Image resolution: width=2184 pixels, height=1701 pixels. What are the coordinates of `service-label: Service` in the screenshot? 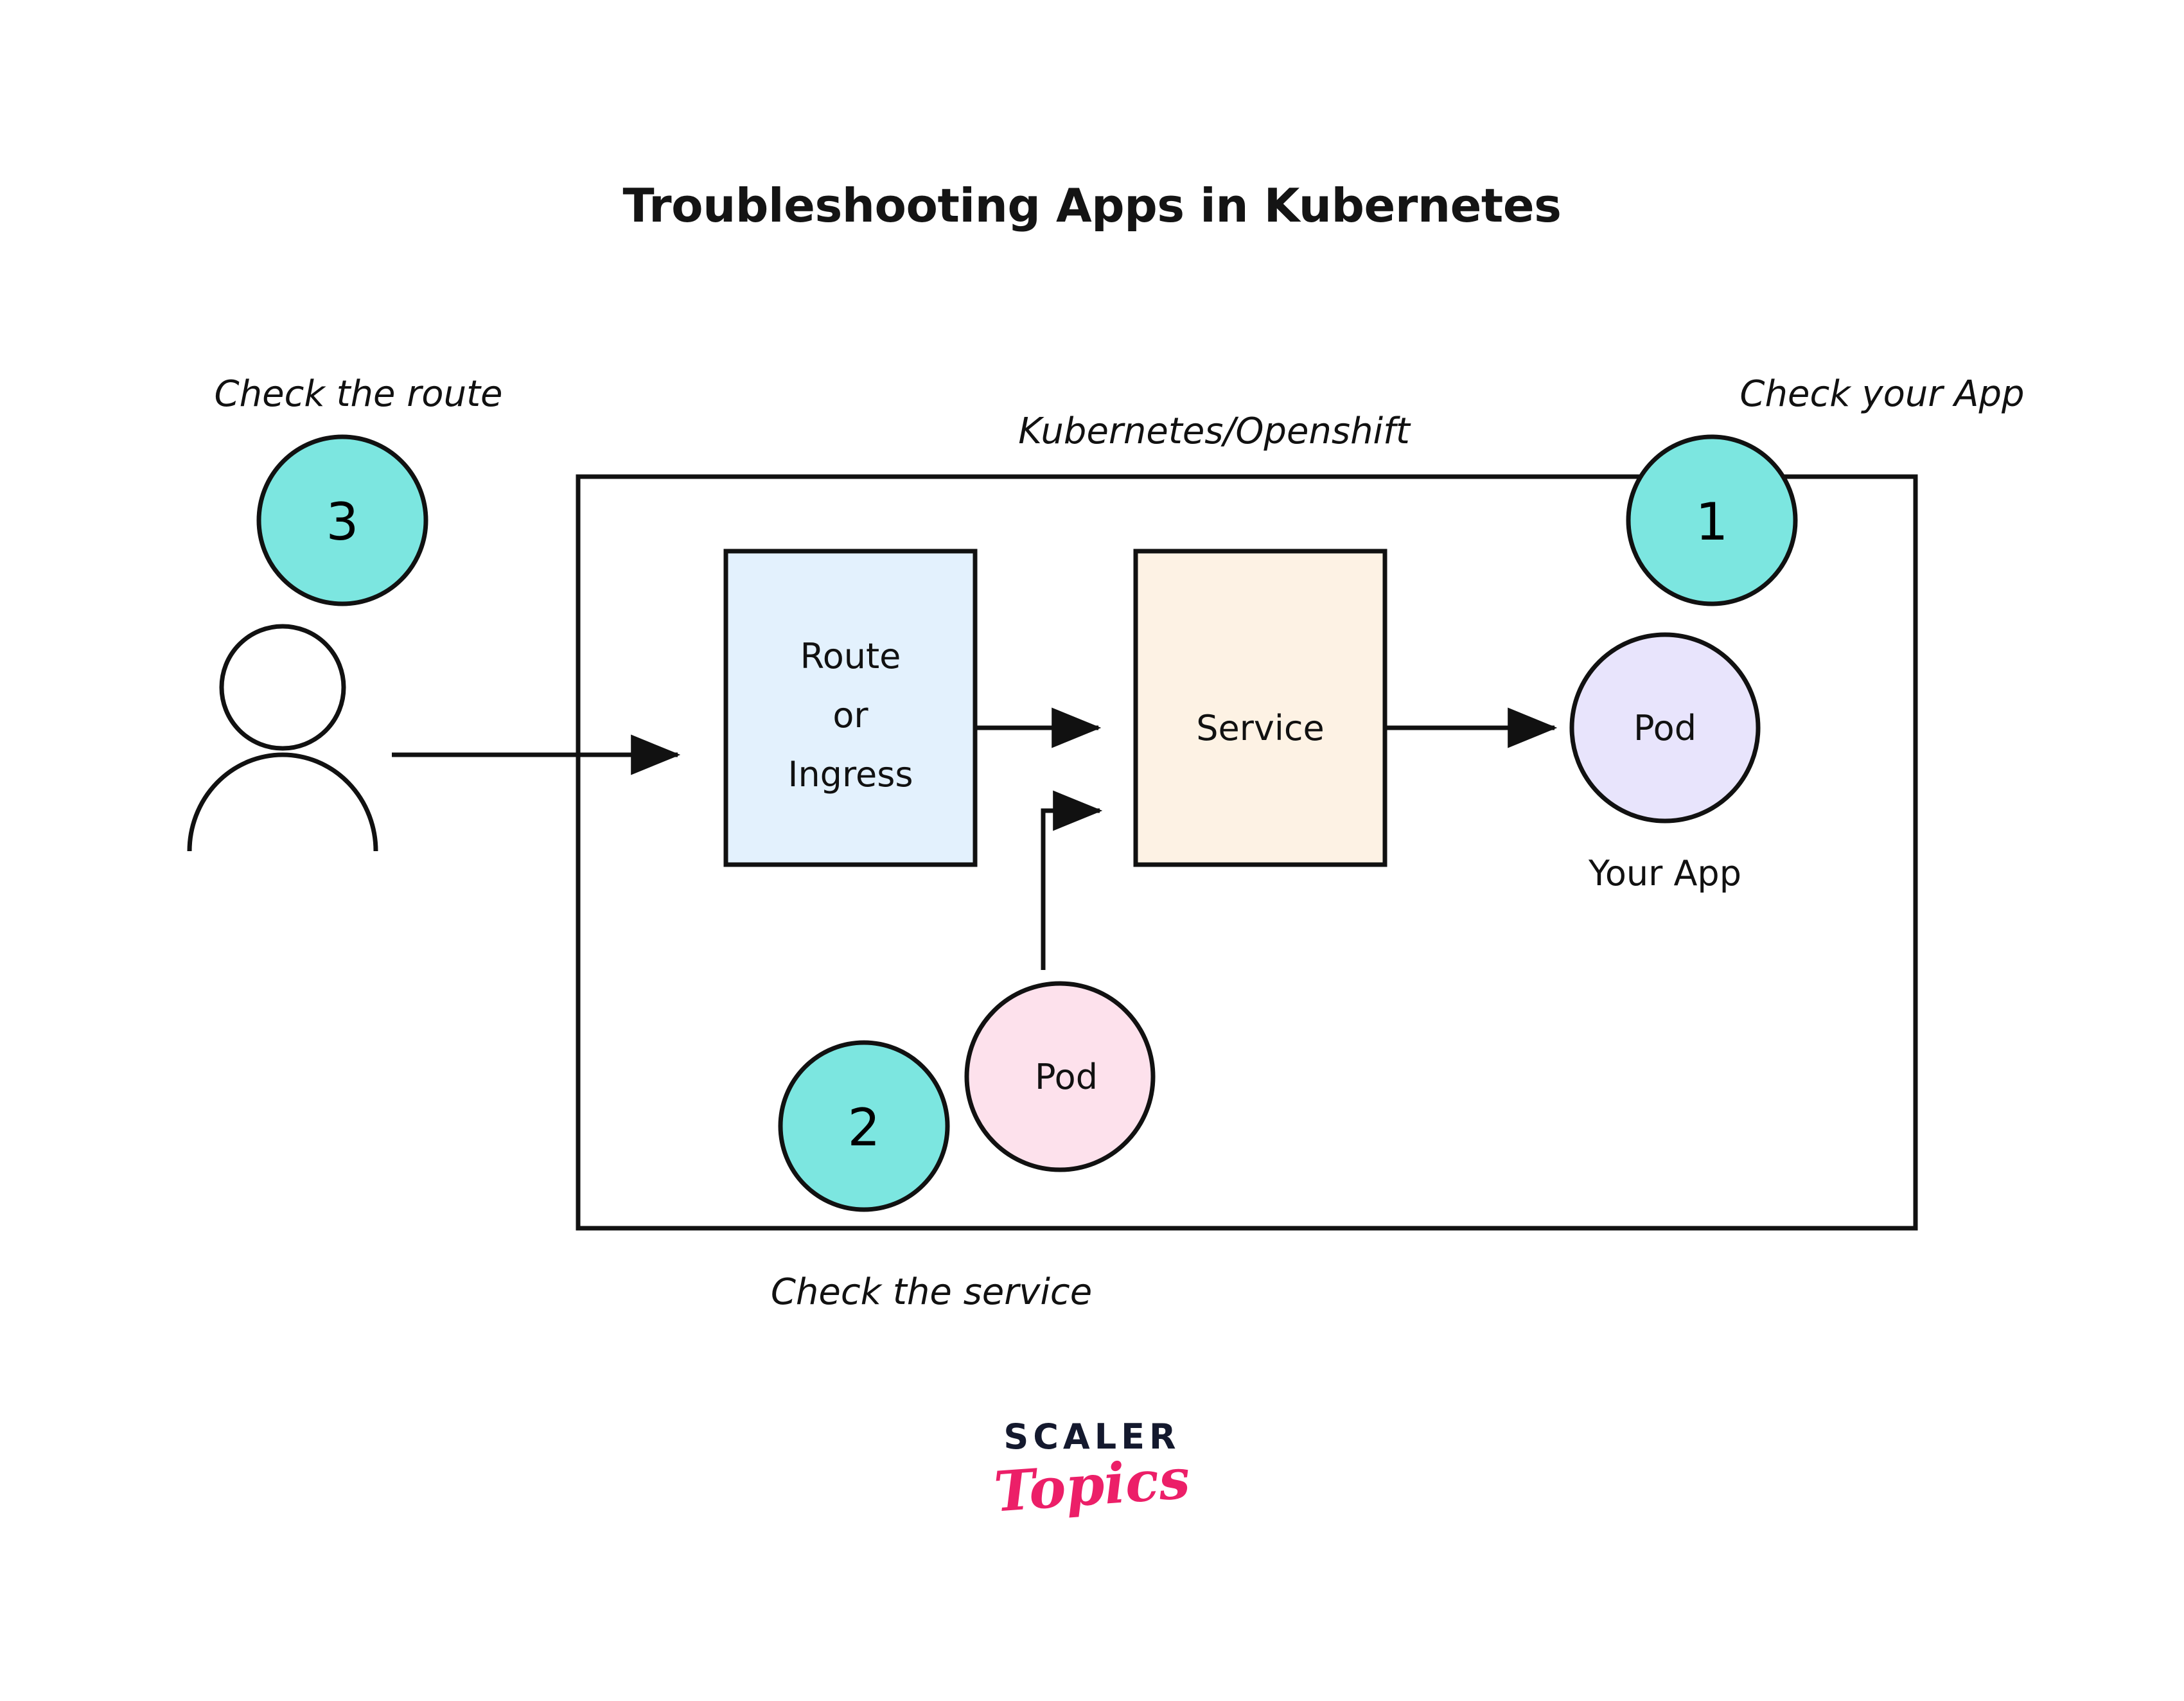 It's located at (1260, 728).